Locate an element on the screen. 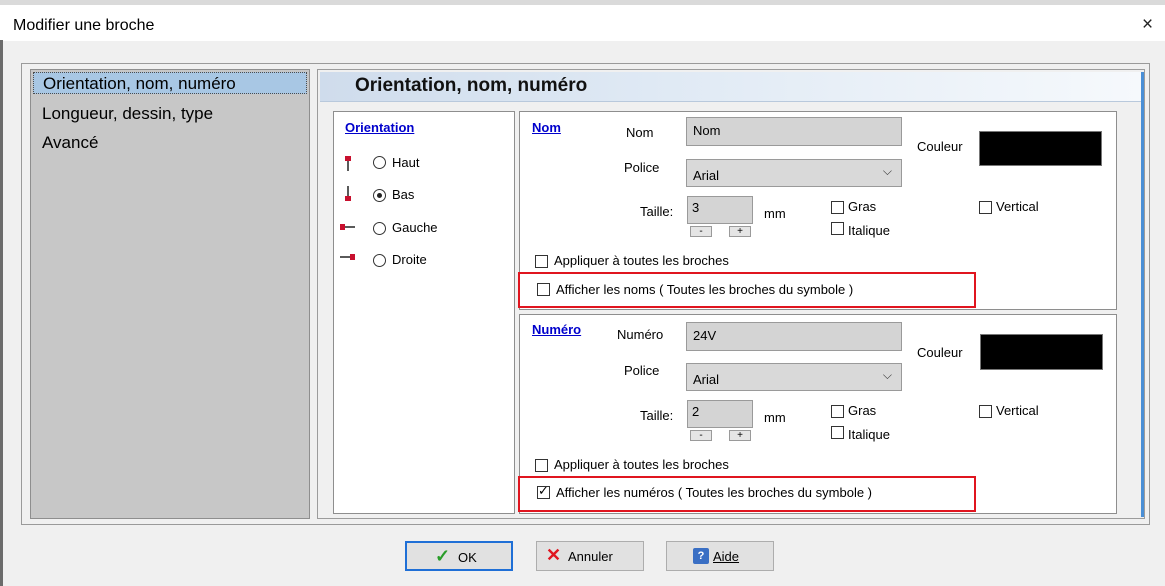 This screenshot has width=1165, height=586. nav-item-orientation: Orientation, nom, numéro is located at coordinates (170, 83).